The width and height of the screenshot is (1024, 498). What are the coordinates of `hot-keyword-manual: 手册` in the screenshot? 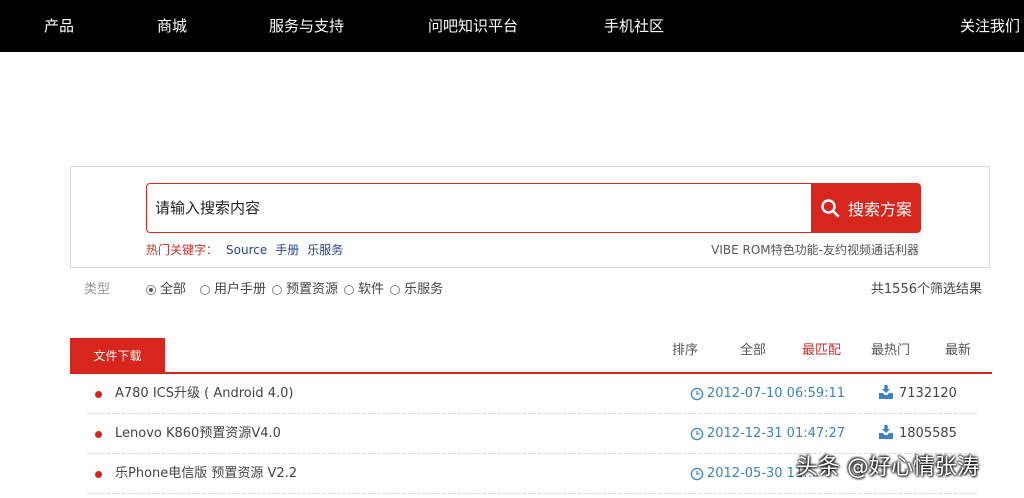 It's located at (287, 250).